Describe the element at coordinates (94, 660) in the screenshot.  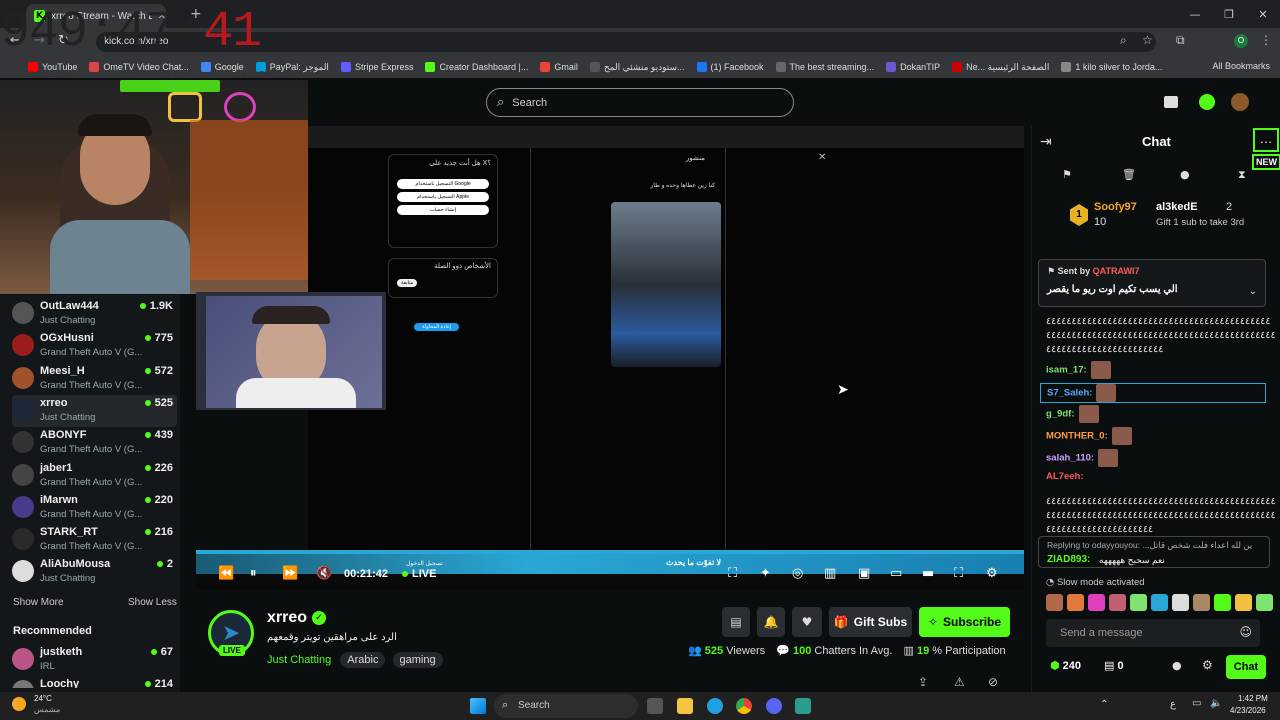
I see `recommended-channel: justketh IRL 67` at that location.